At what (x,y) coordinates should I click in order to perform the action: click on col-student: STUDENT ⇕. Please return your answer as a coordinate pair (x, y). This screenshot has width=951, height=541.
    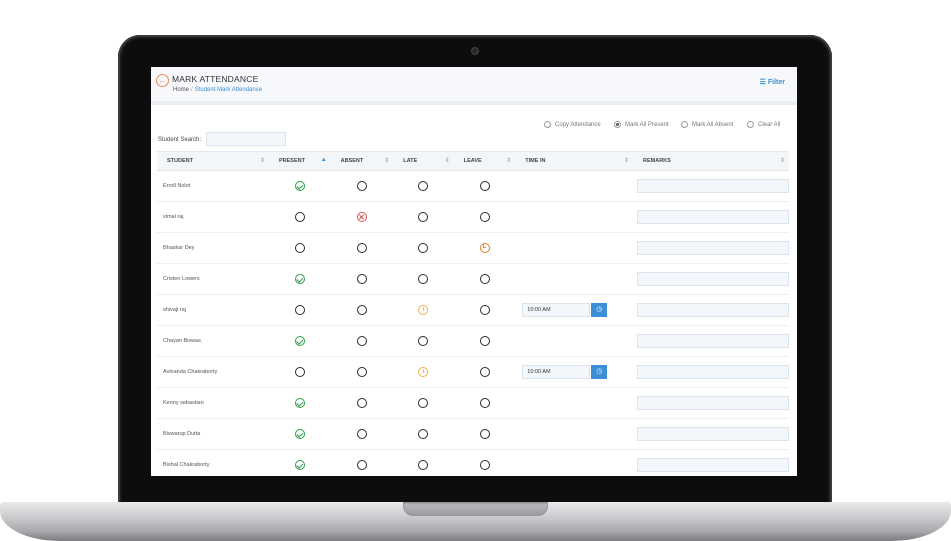
    Looking at the image, I should click on (213, 161).